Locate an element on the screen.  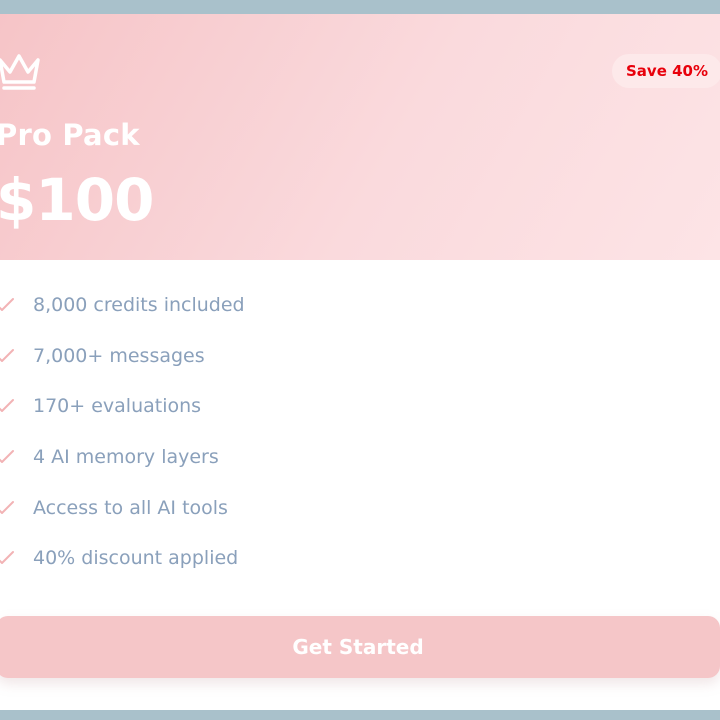
feature-item: Access to all AI tools is located at coordinates (348, 508).